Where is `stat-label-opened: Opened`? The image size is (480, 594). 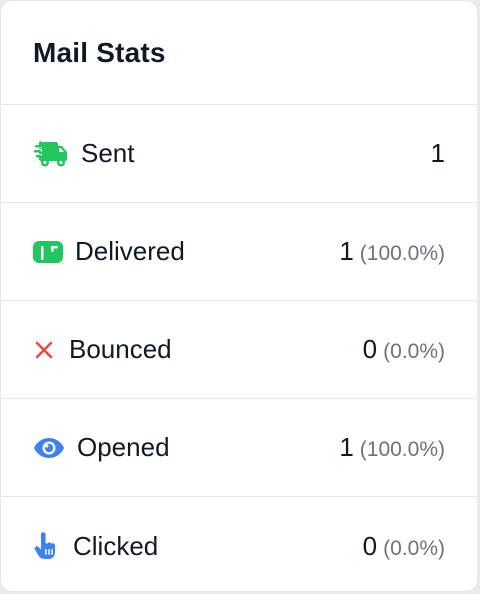
stat-label-opened: Opened is located at coordinates (123, 447).